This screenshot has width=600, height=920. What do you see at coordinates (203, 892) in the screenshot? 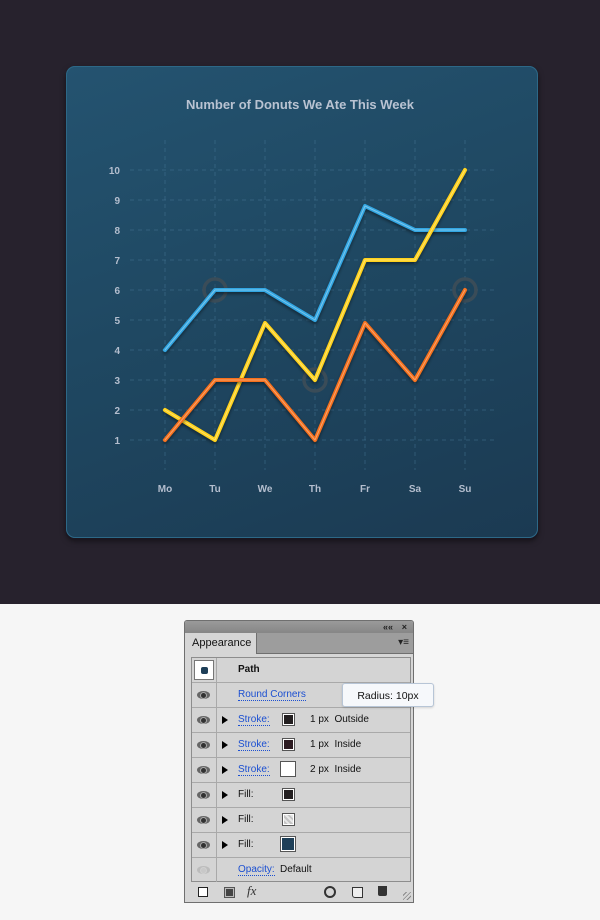
I see `add-stroke-icon` at bounding box center [203, 892].